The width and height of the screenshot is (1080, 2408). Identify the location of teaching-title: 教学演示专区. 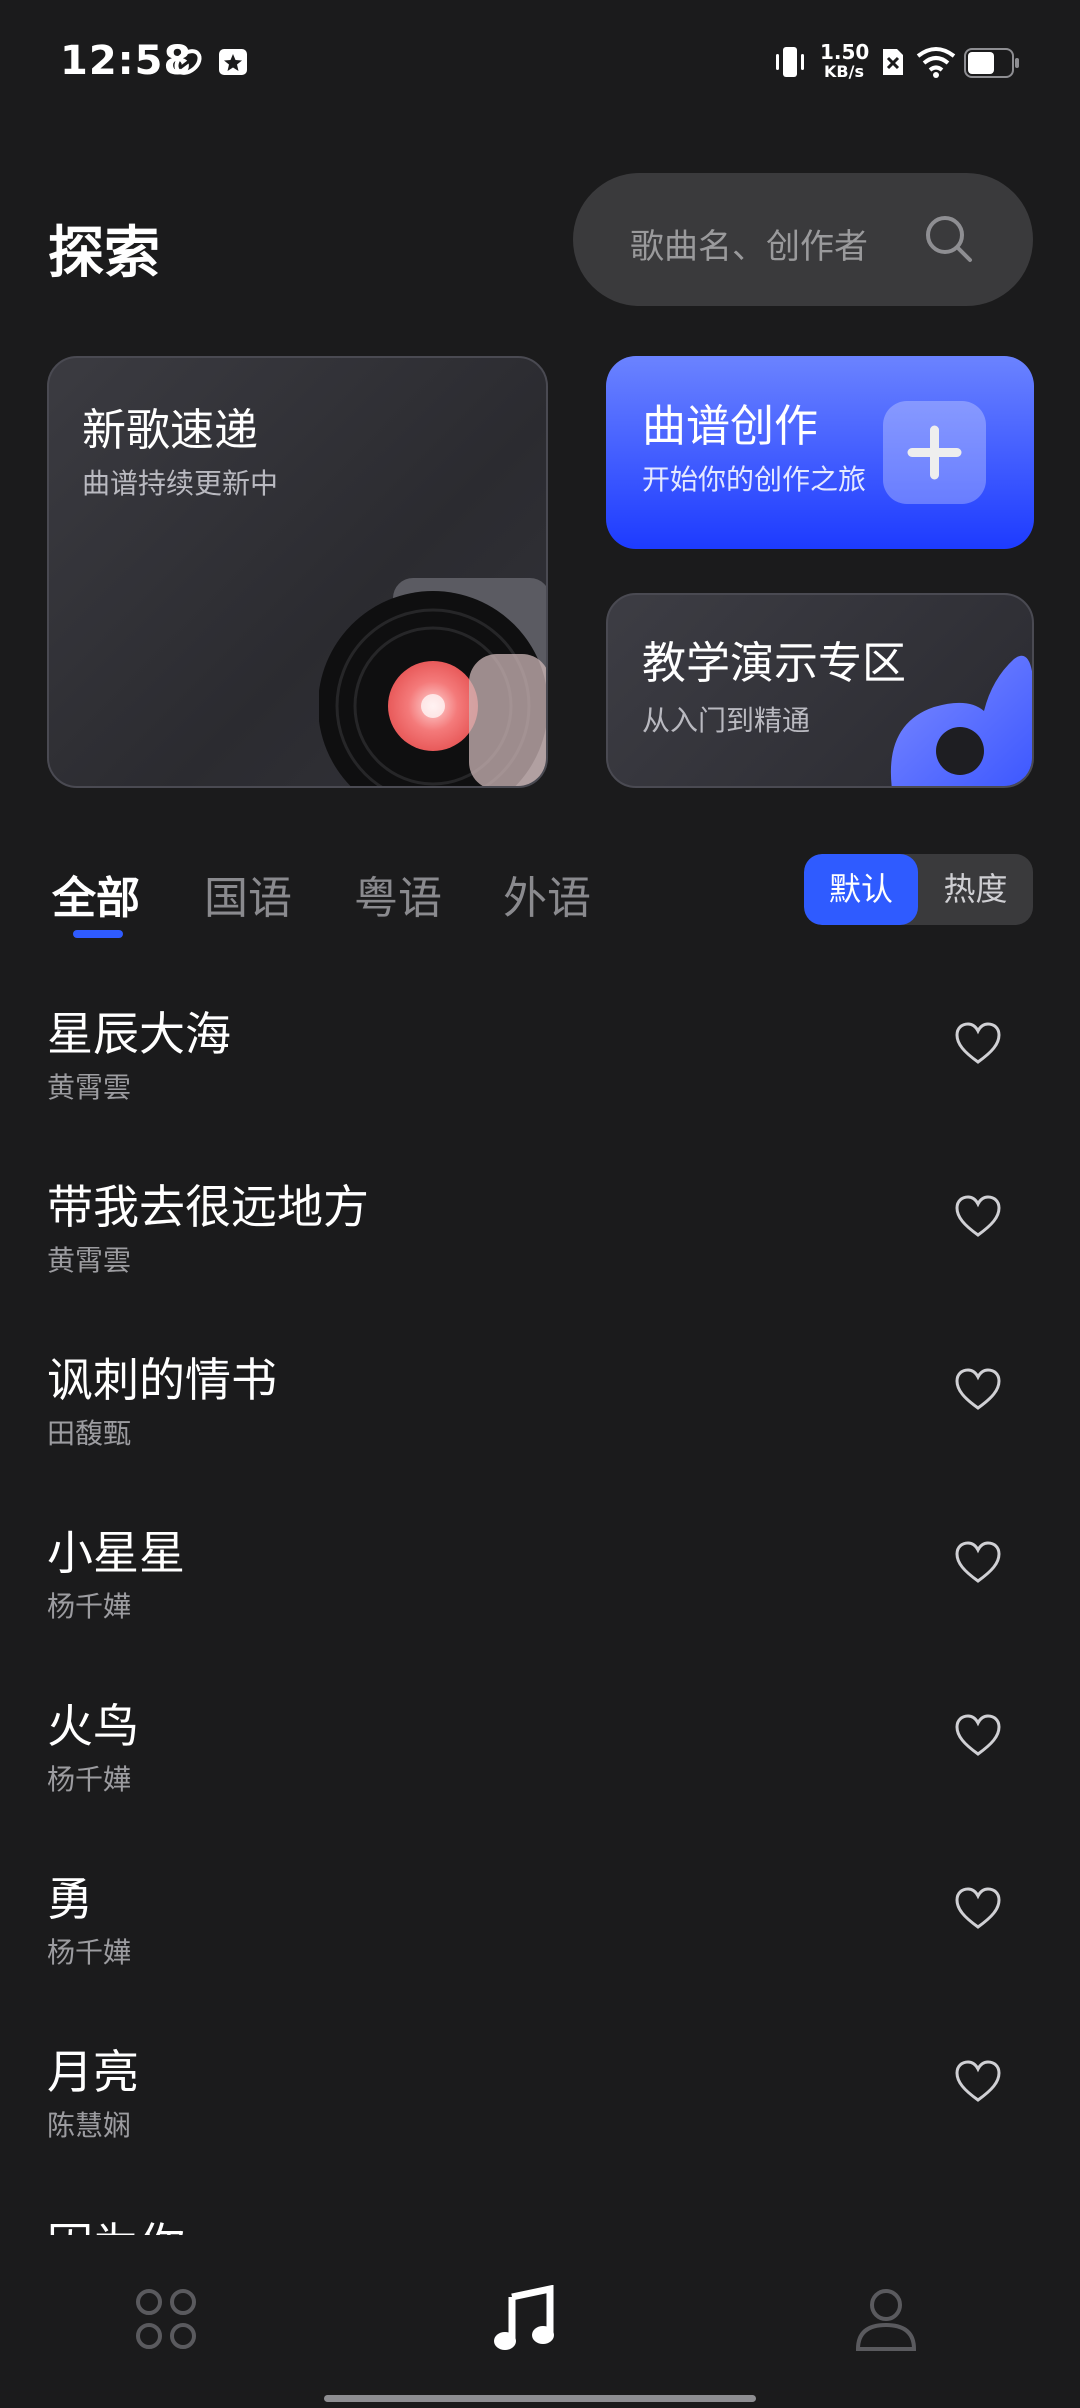
(774, 663).